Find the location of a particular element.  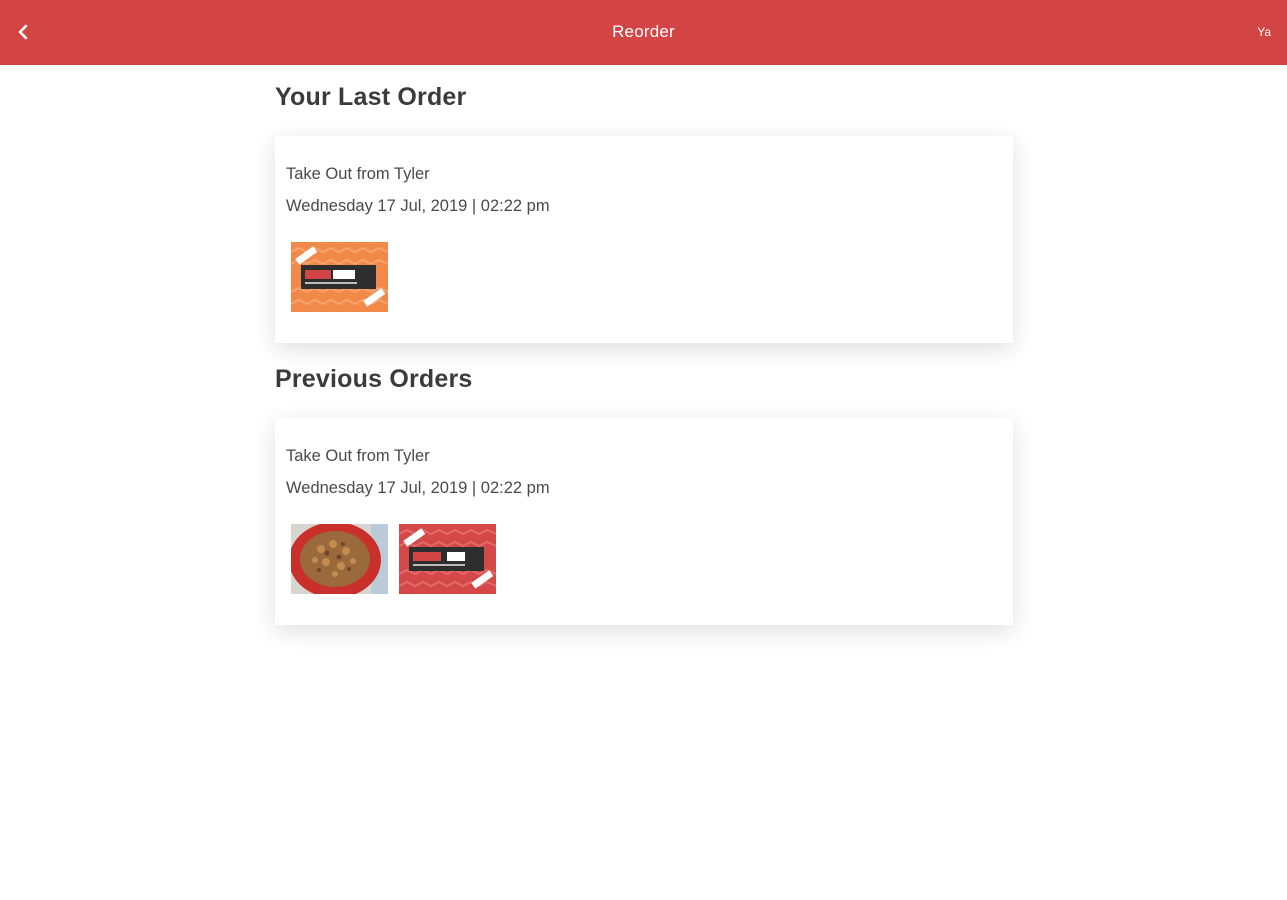

page-title: Reorder is located at coordinates (643, 31).